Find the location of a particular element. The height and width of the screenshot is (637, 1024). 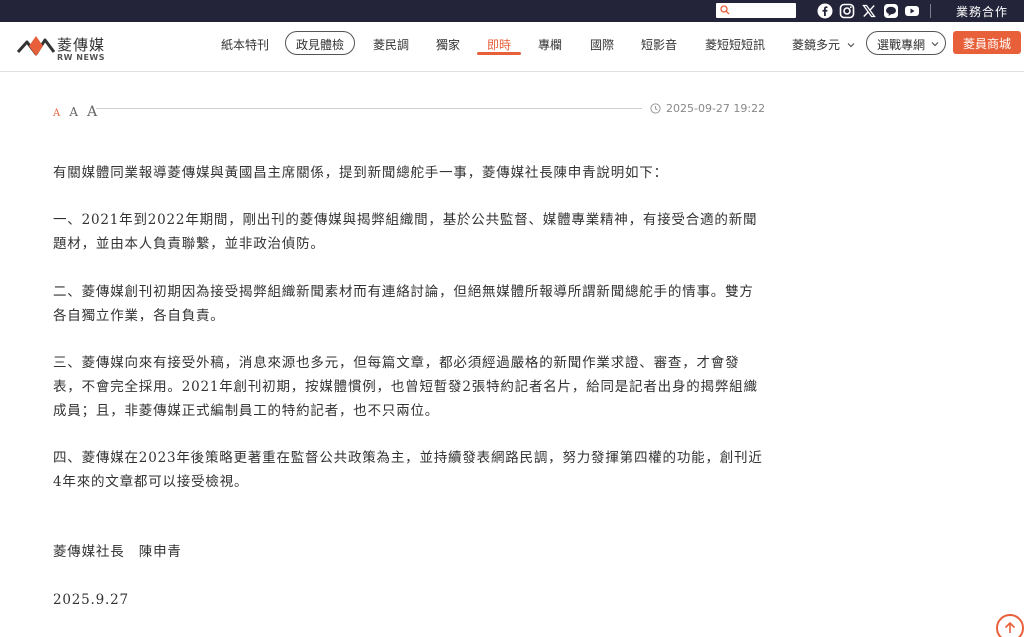

nav-column: 專欄 is located at coordinates (550, 44).